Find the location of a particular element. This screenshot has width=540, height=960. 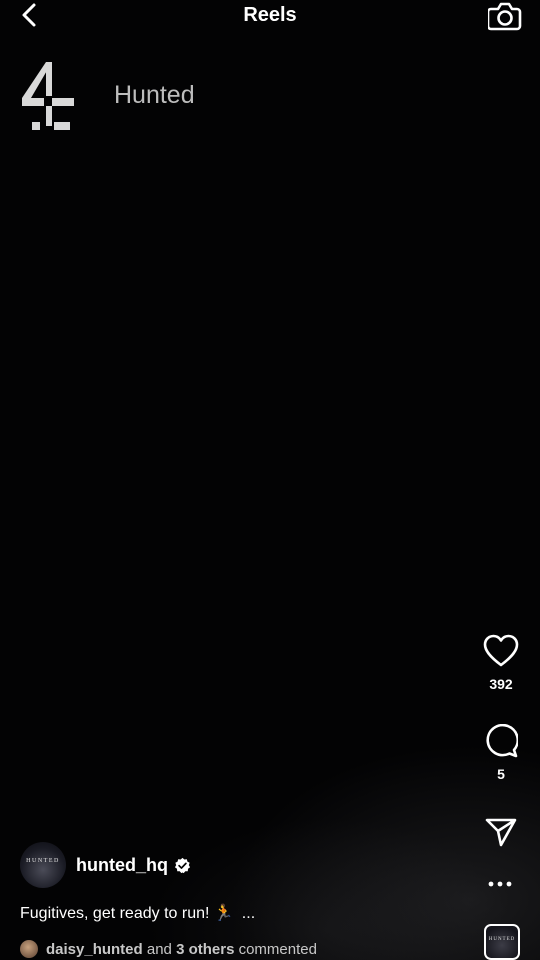

send-icon is located at coordinates (501, 832).